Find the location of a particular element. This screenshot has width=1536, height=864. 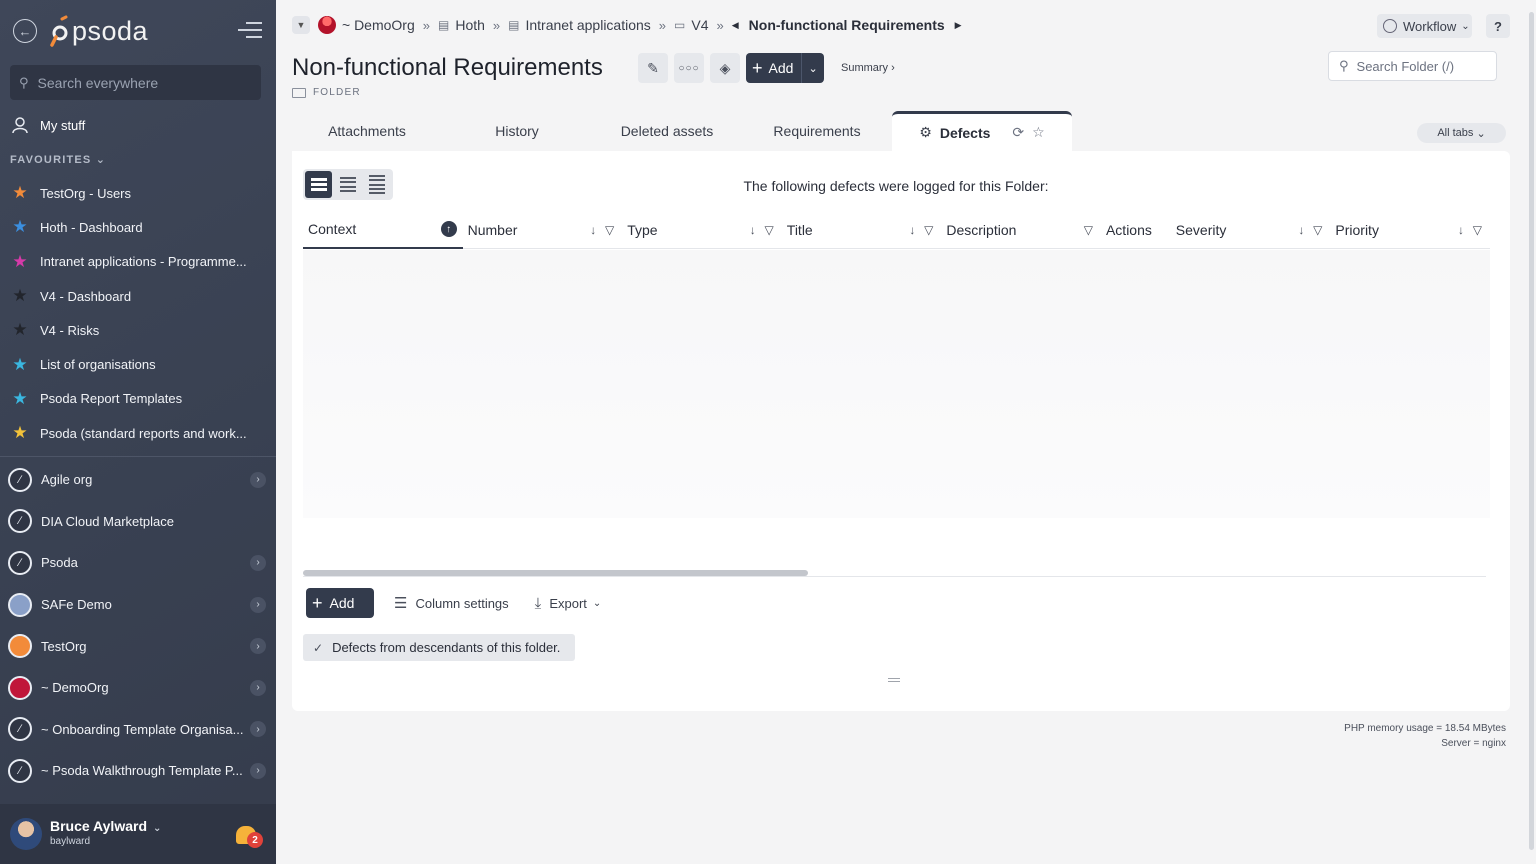

summary-link: Summary › is located at coordinates (868, 68).